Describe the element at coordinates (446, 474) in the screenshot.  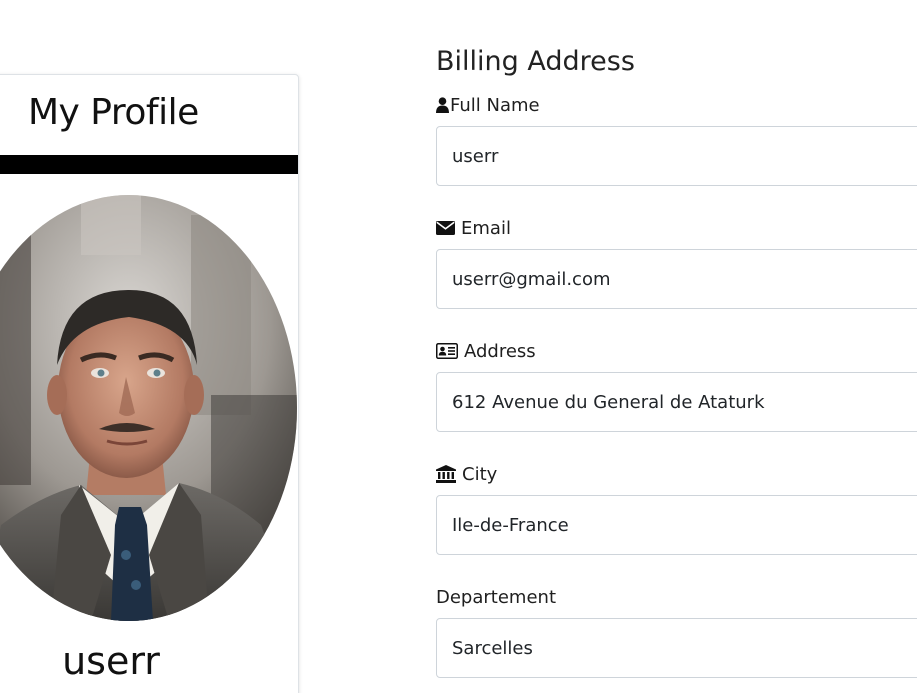
I see `institution-icon` at that location.